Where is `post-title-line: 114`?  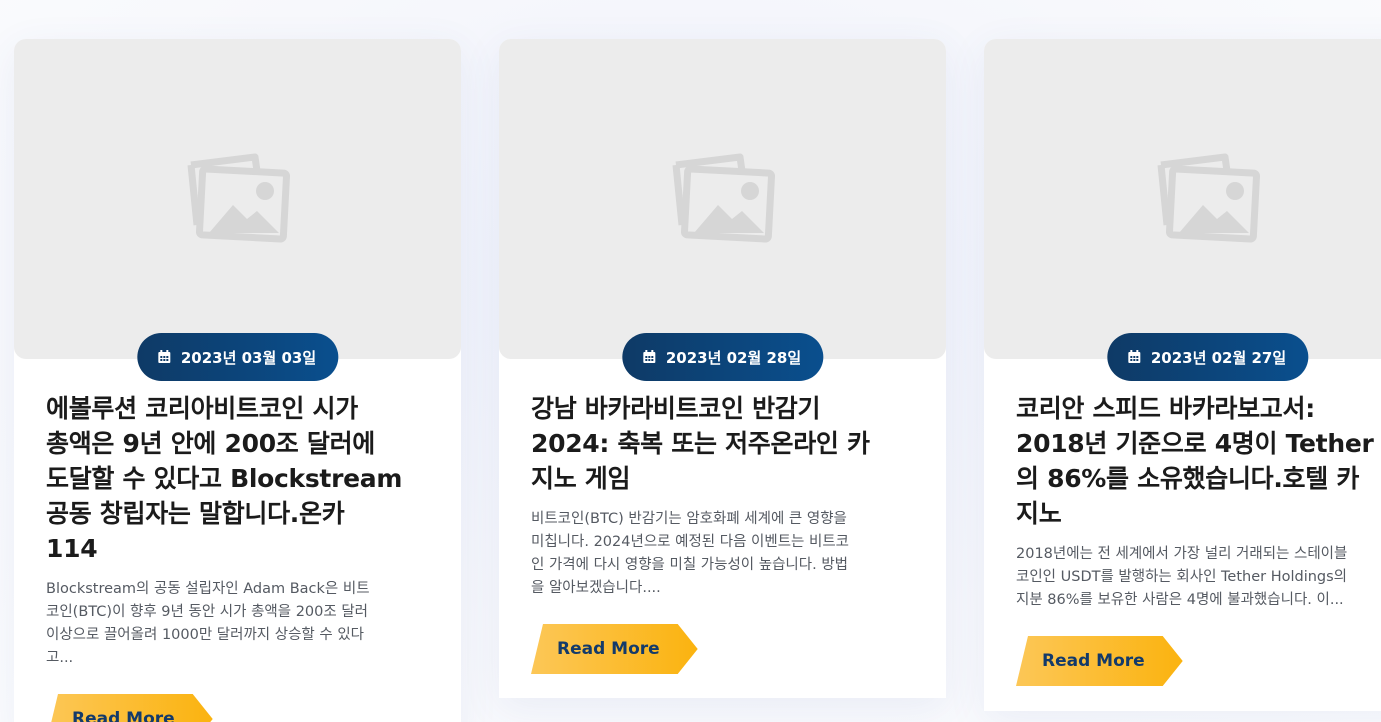 post-title-line: 114 is located at coordinates (72, 548).